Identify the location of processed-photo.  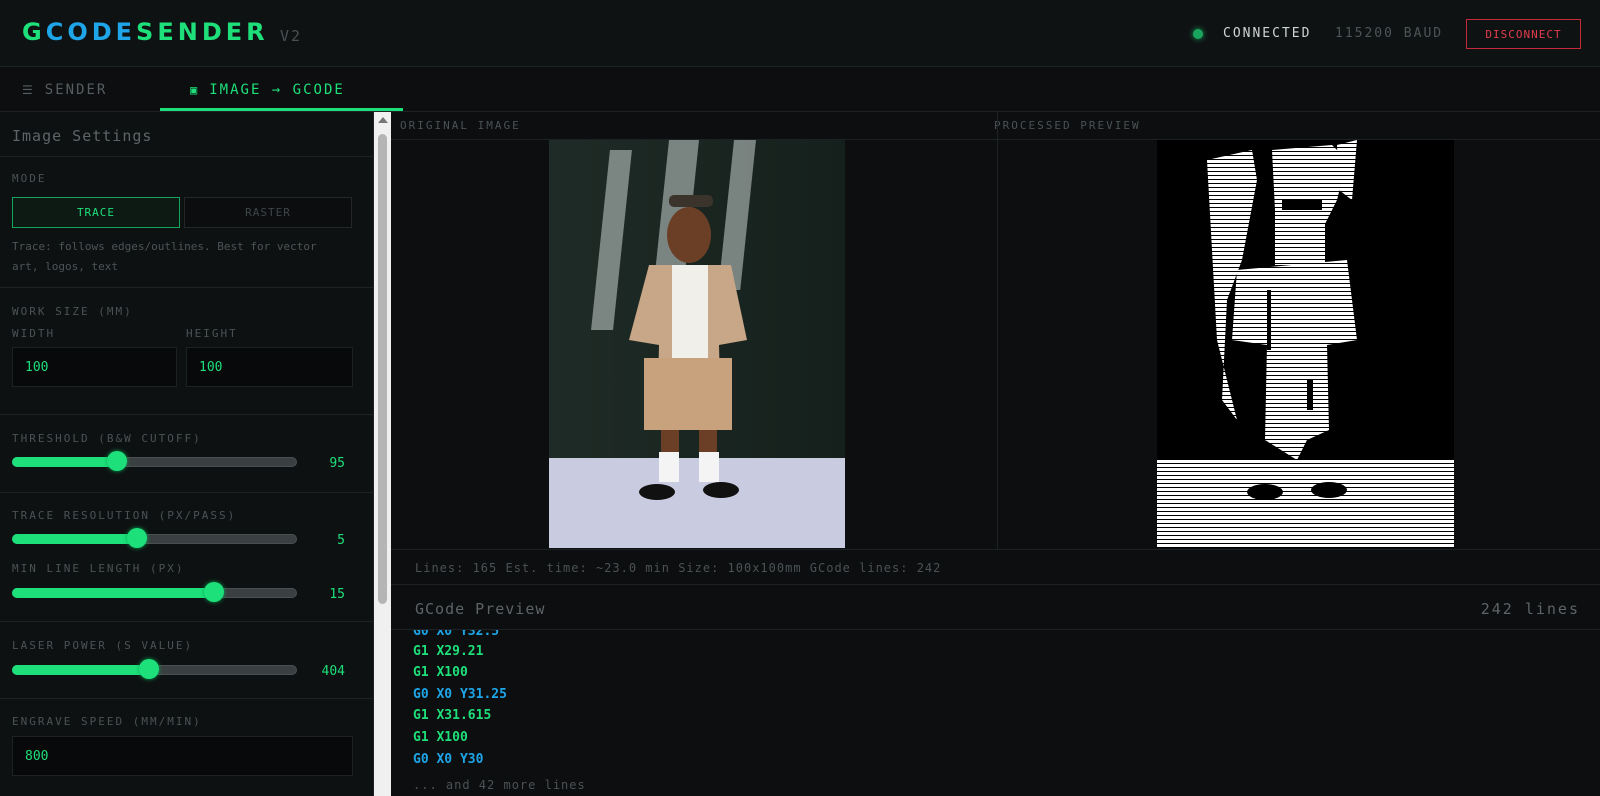
(1305, 344).